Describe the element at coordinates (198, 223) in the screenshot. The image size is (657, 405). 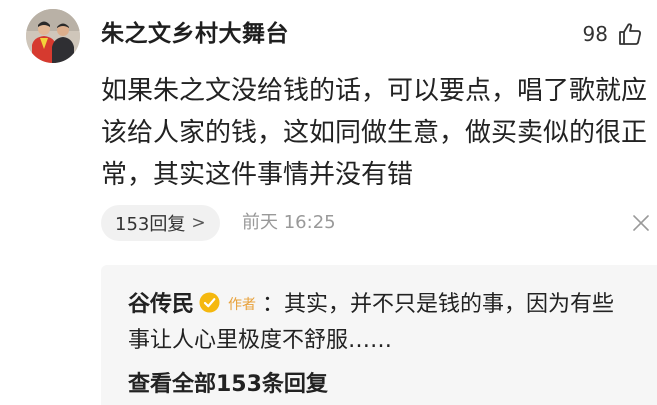
I see `chevron-right-icon: >` at that location.